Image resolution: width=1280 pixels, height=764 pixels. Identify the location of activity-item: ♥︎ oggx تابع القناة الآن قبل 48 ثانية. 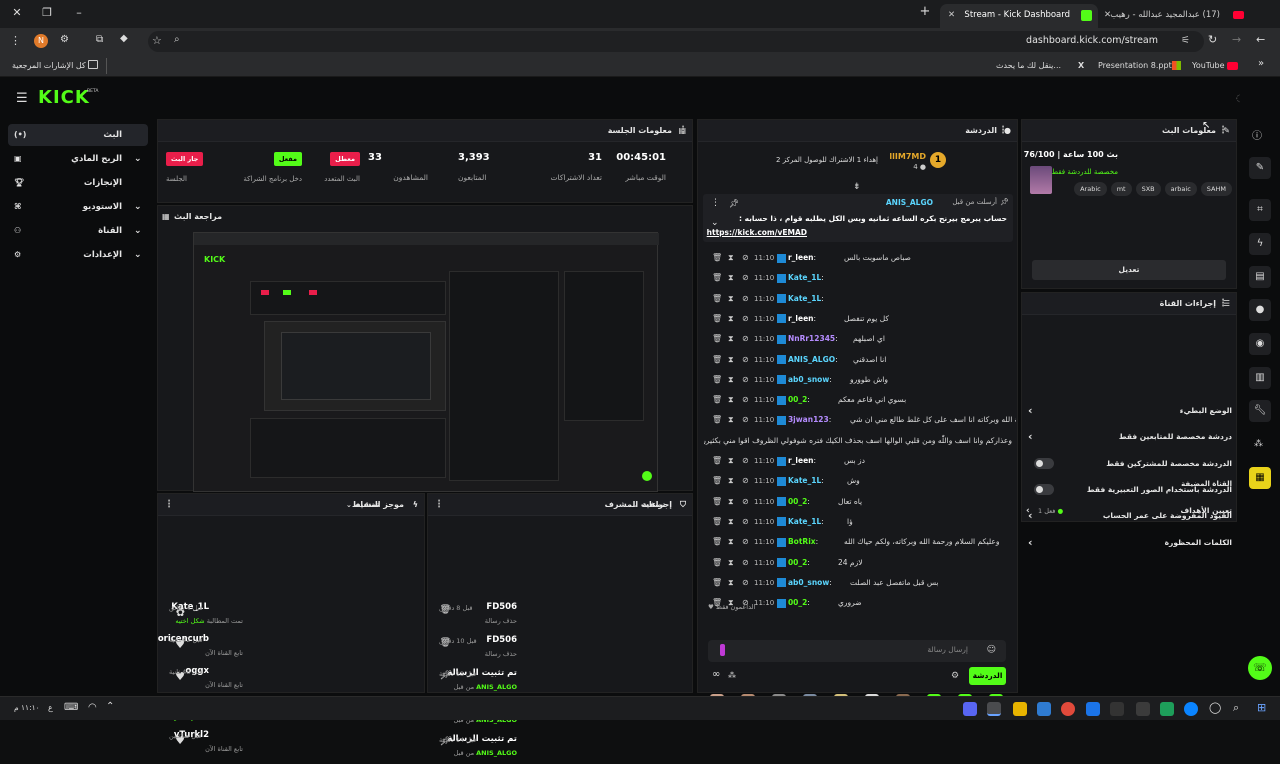
(291, 681).